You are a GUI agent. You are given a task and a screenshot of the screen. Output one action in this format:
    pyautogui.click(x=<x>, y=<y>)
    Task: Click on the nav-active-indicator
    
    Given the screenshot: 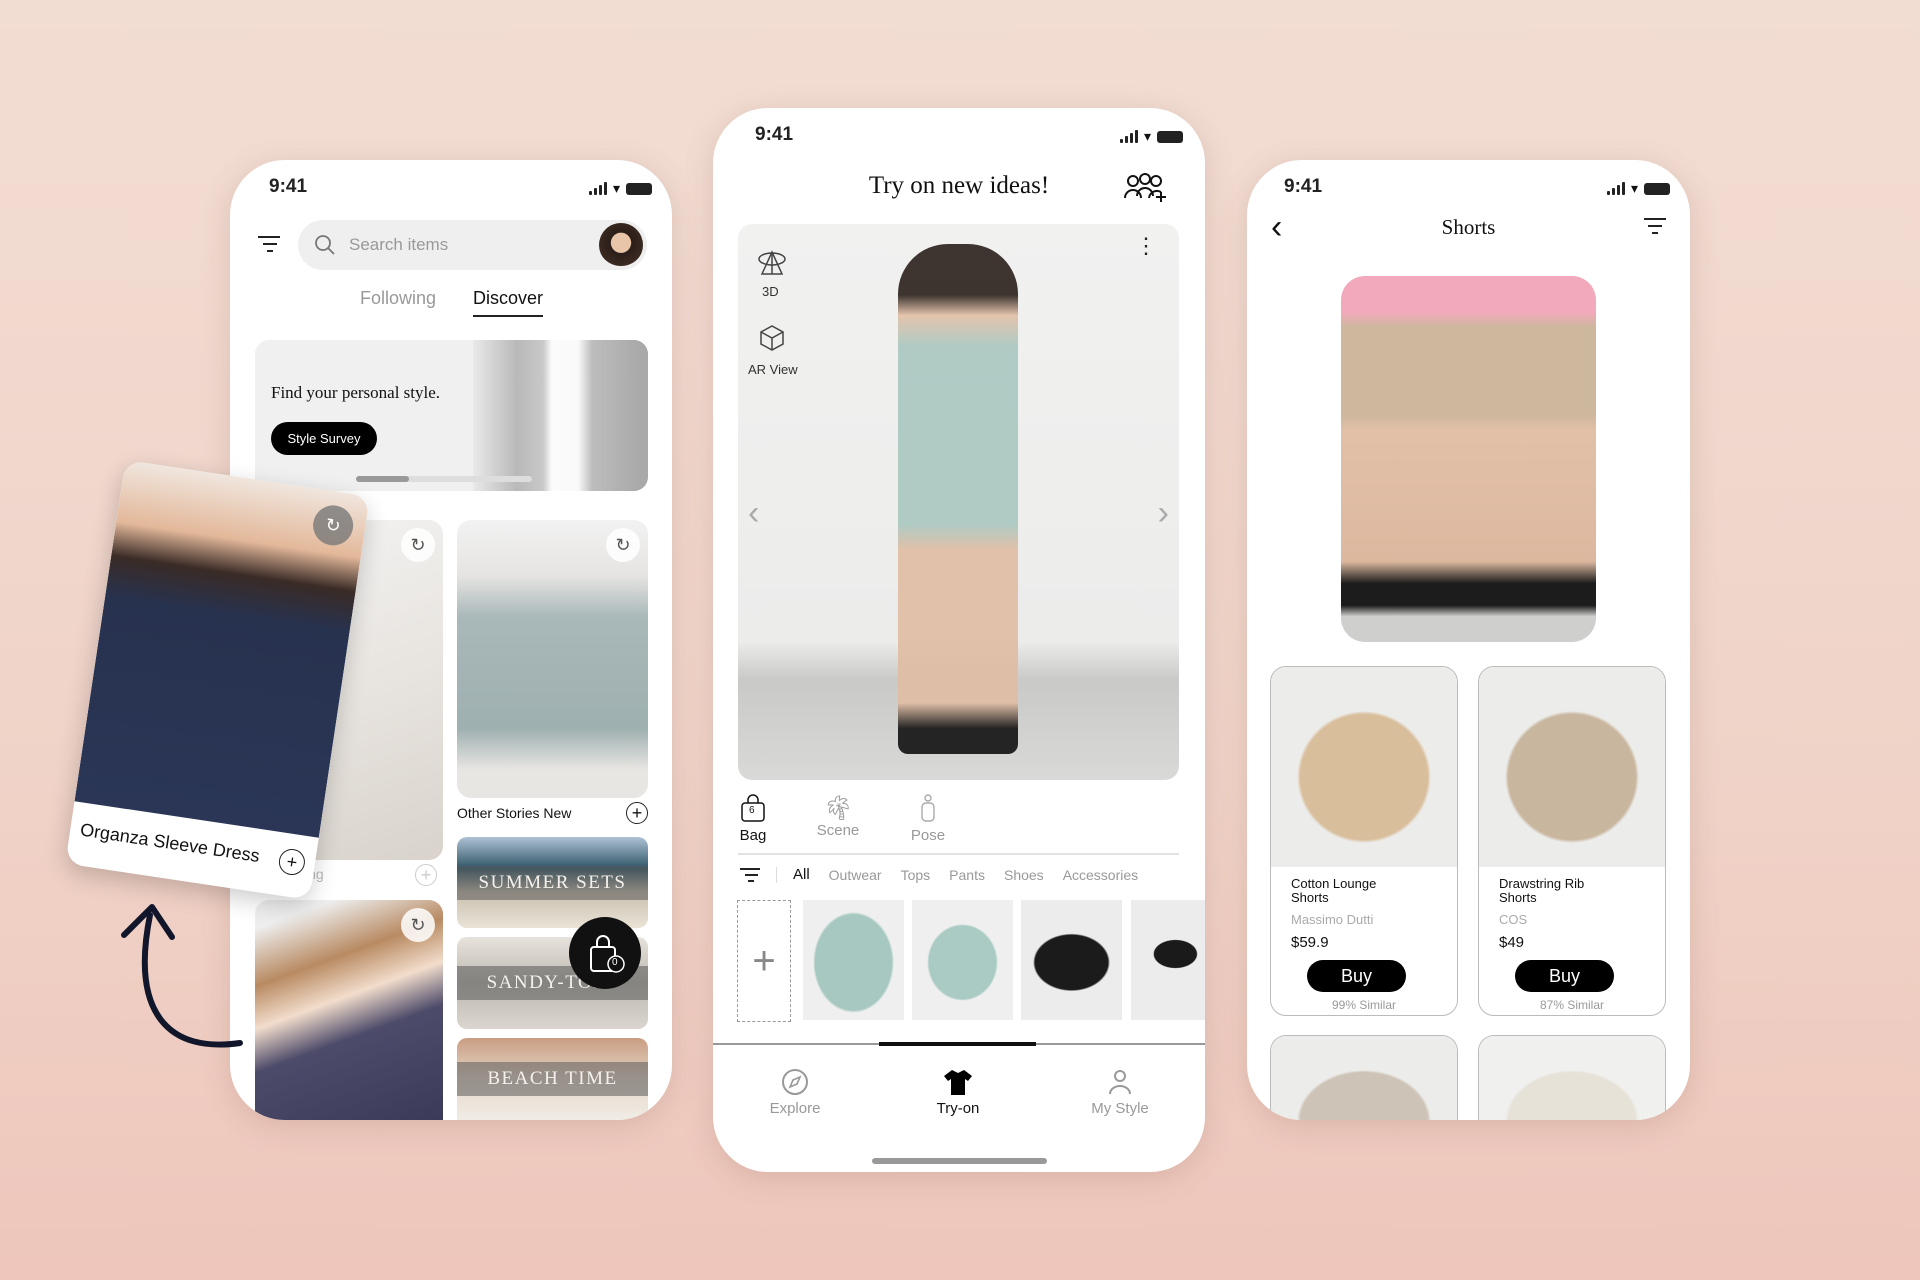 What is the action you would take?
    pyautogui.click(x=957, y=1044)
    